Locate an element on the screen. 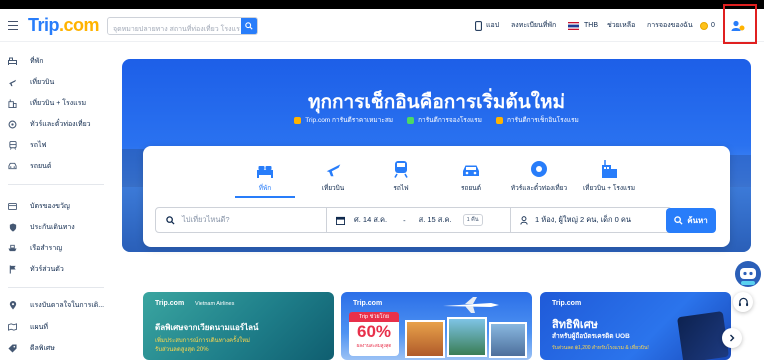 This screenshot has width=764, height=360. promo-title: ดีลพิเศษจากเวียดนามแอร์ไลน์ is located at coordinates (207, 327).